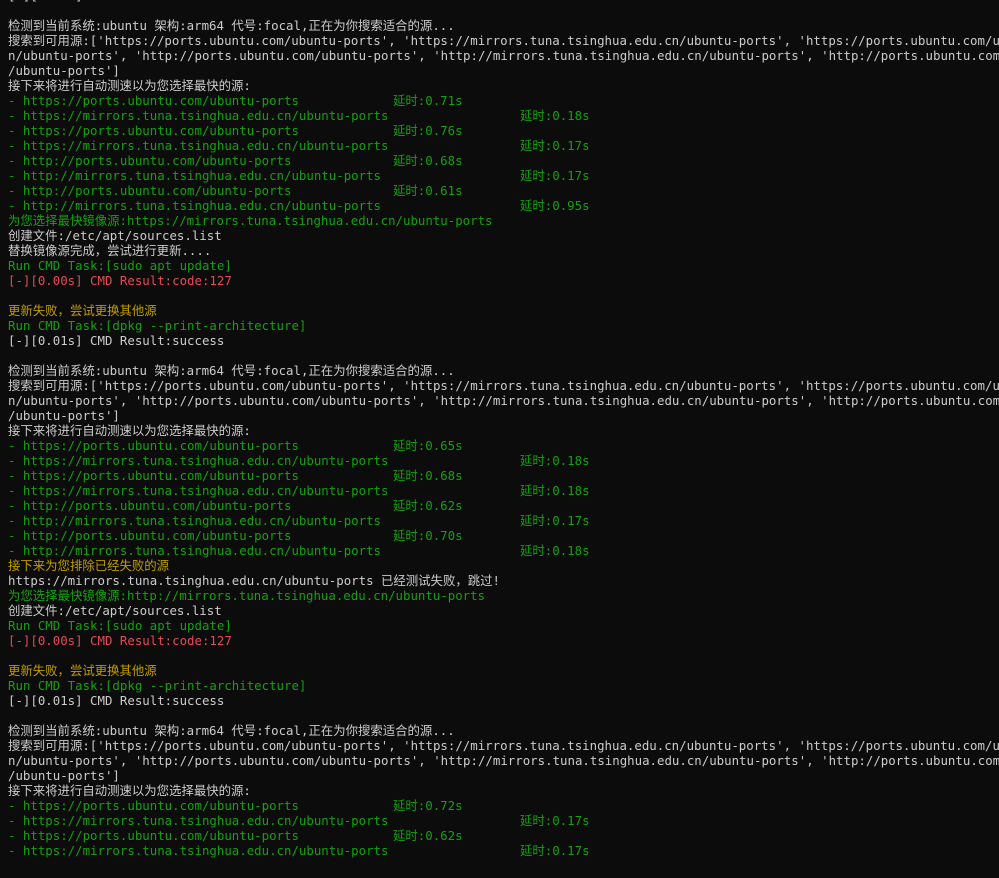  Describe the element at coordinates (428, 805) in the screenshot. I see `mirror-latency: 延时:0.72s` at that location.